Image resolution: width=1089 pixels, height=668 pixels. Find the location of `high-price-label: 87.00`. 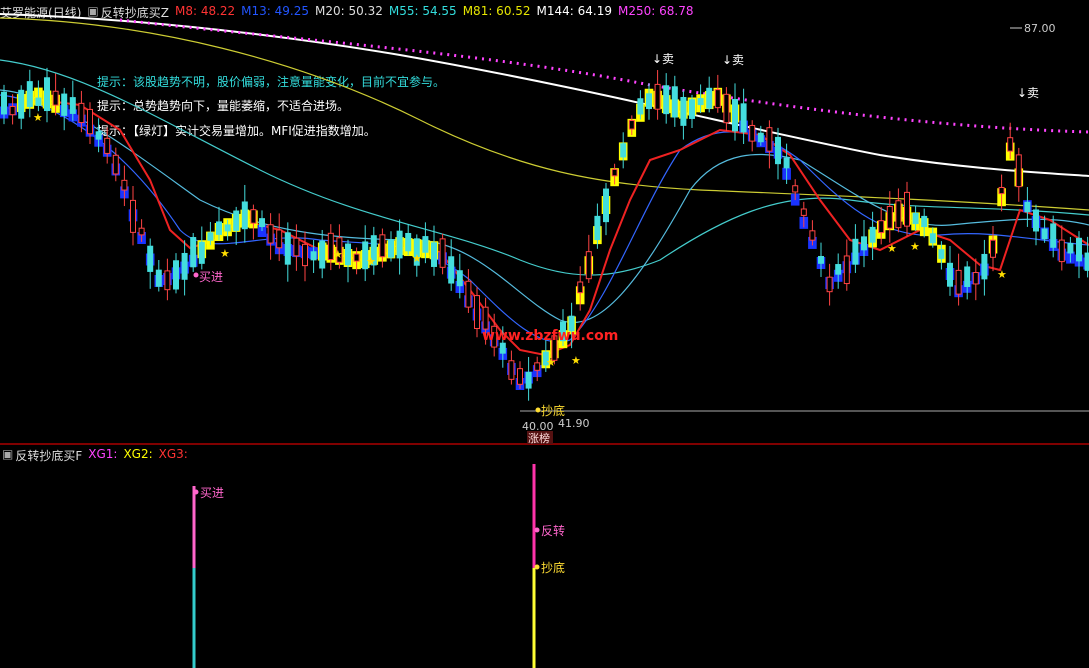

high-price-label: 87.00 is located at coordinates (1040, 28).